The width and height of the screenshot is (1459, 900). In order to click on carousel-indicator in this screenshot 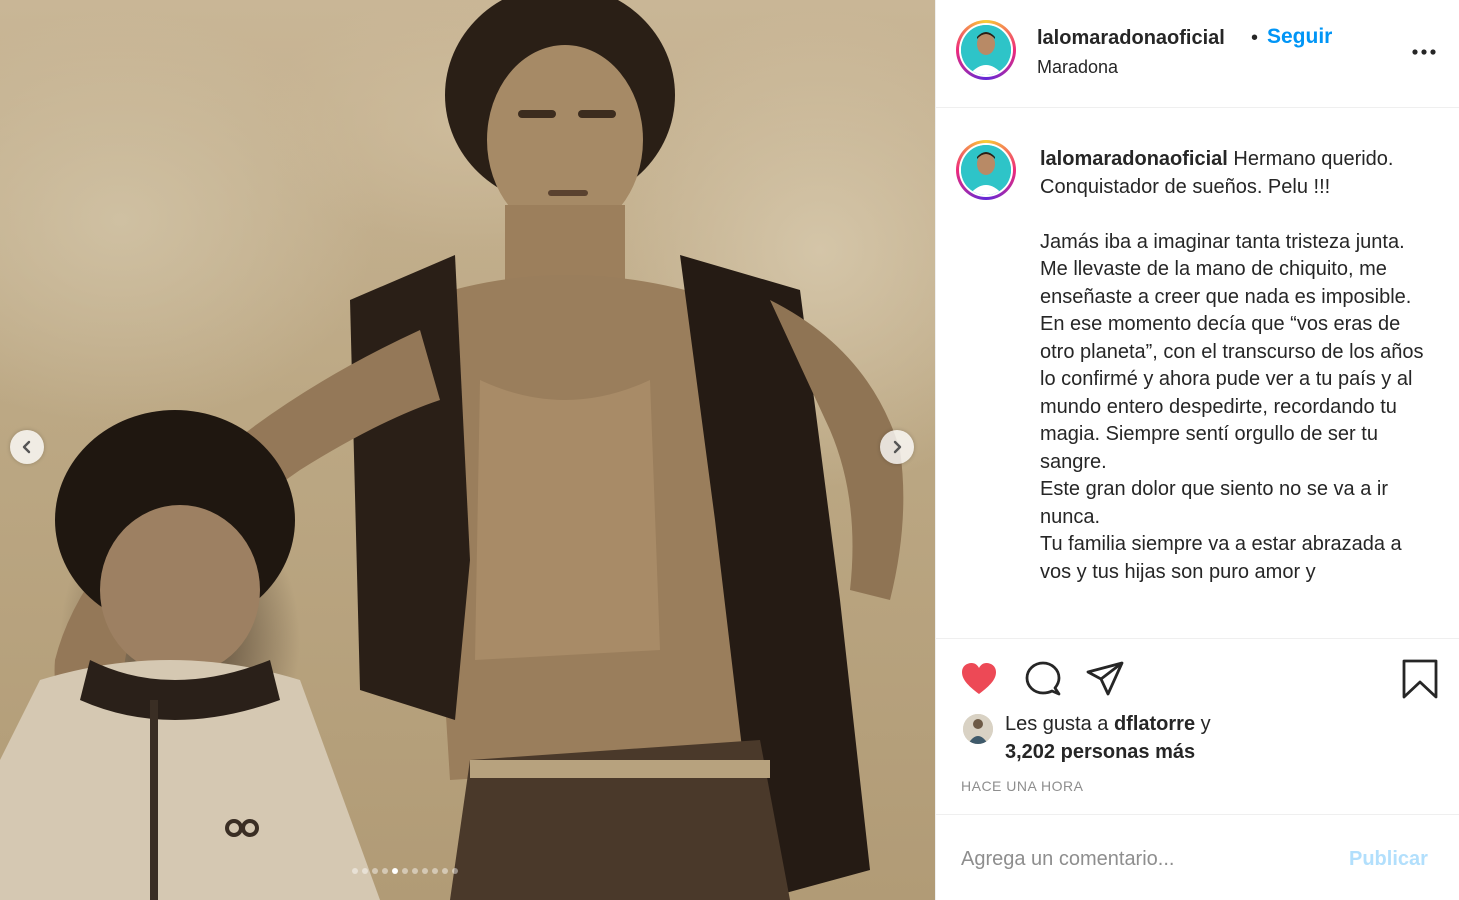, I will do `click(405, 871)`.